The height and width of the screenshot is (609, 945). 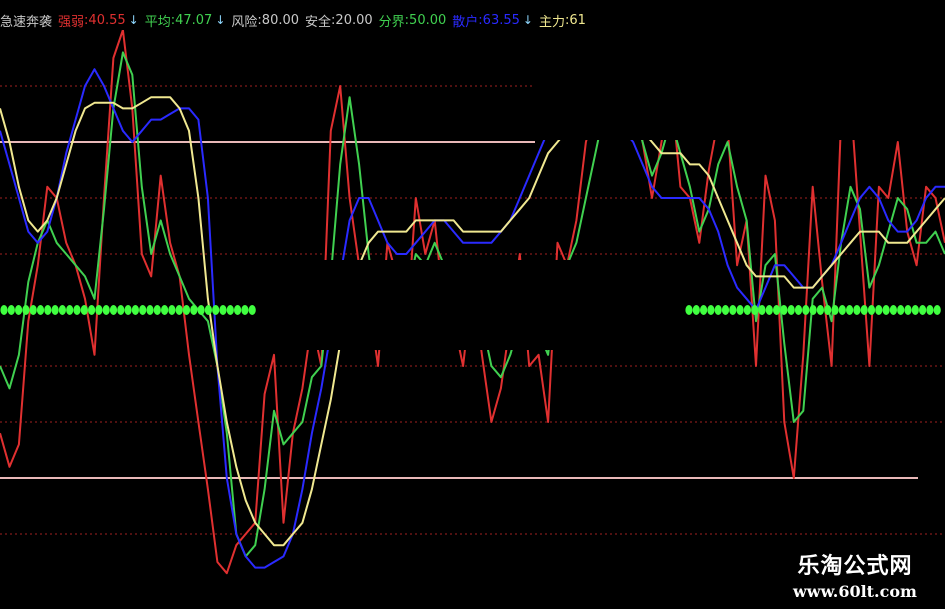 I want to click on legend-item-label: 平均, so click(x=157, y=22).